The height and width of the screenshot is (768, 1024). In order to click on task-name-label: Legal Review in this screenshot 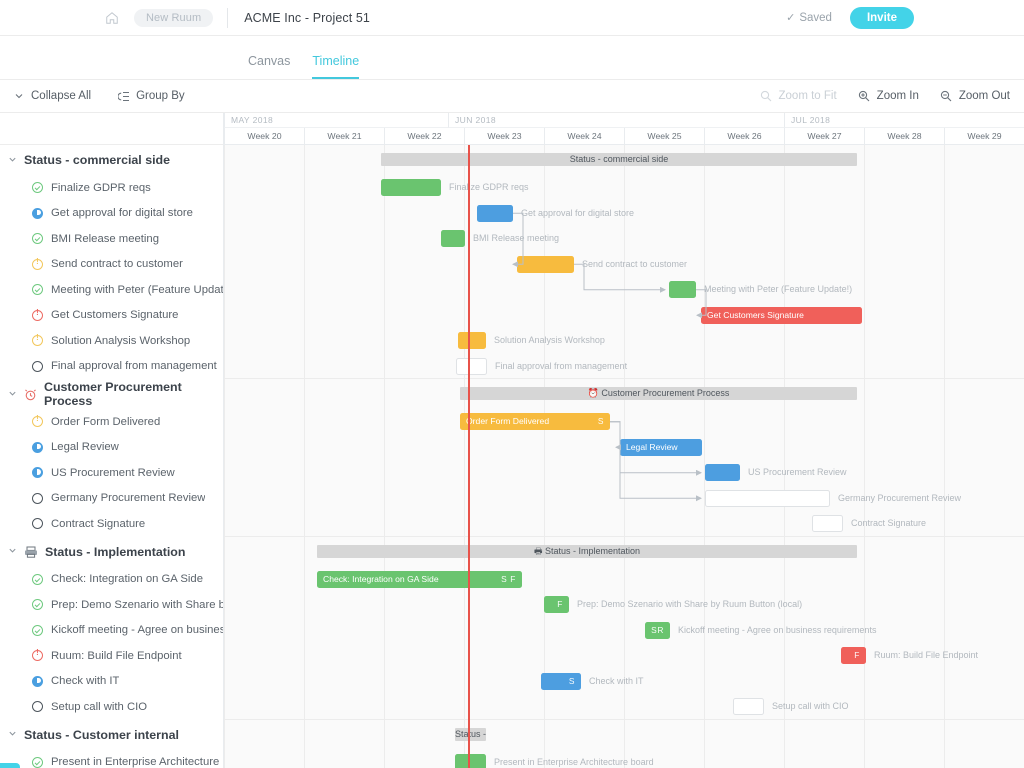, I will do `click(85, 447)`.